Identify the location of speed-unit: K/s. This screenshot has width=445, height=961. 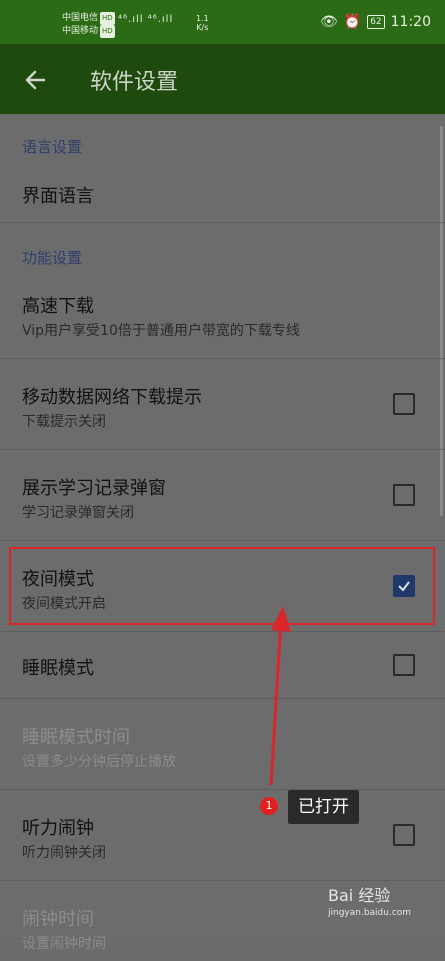
(202, 27).